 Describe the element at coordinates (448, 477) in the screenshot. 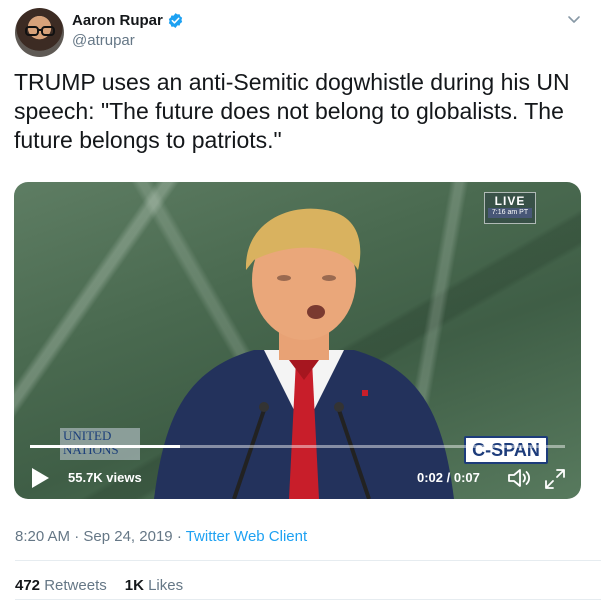

I see `video-timecode: 0:02 / 0:07` at that location.